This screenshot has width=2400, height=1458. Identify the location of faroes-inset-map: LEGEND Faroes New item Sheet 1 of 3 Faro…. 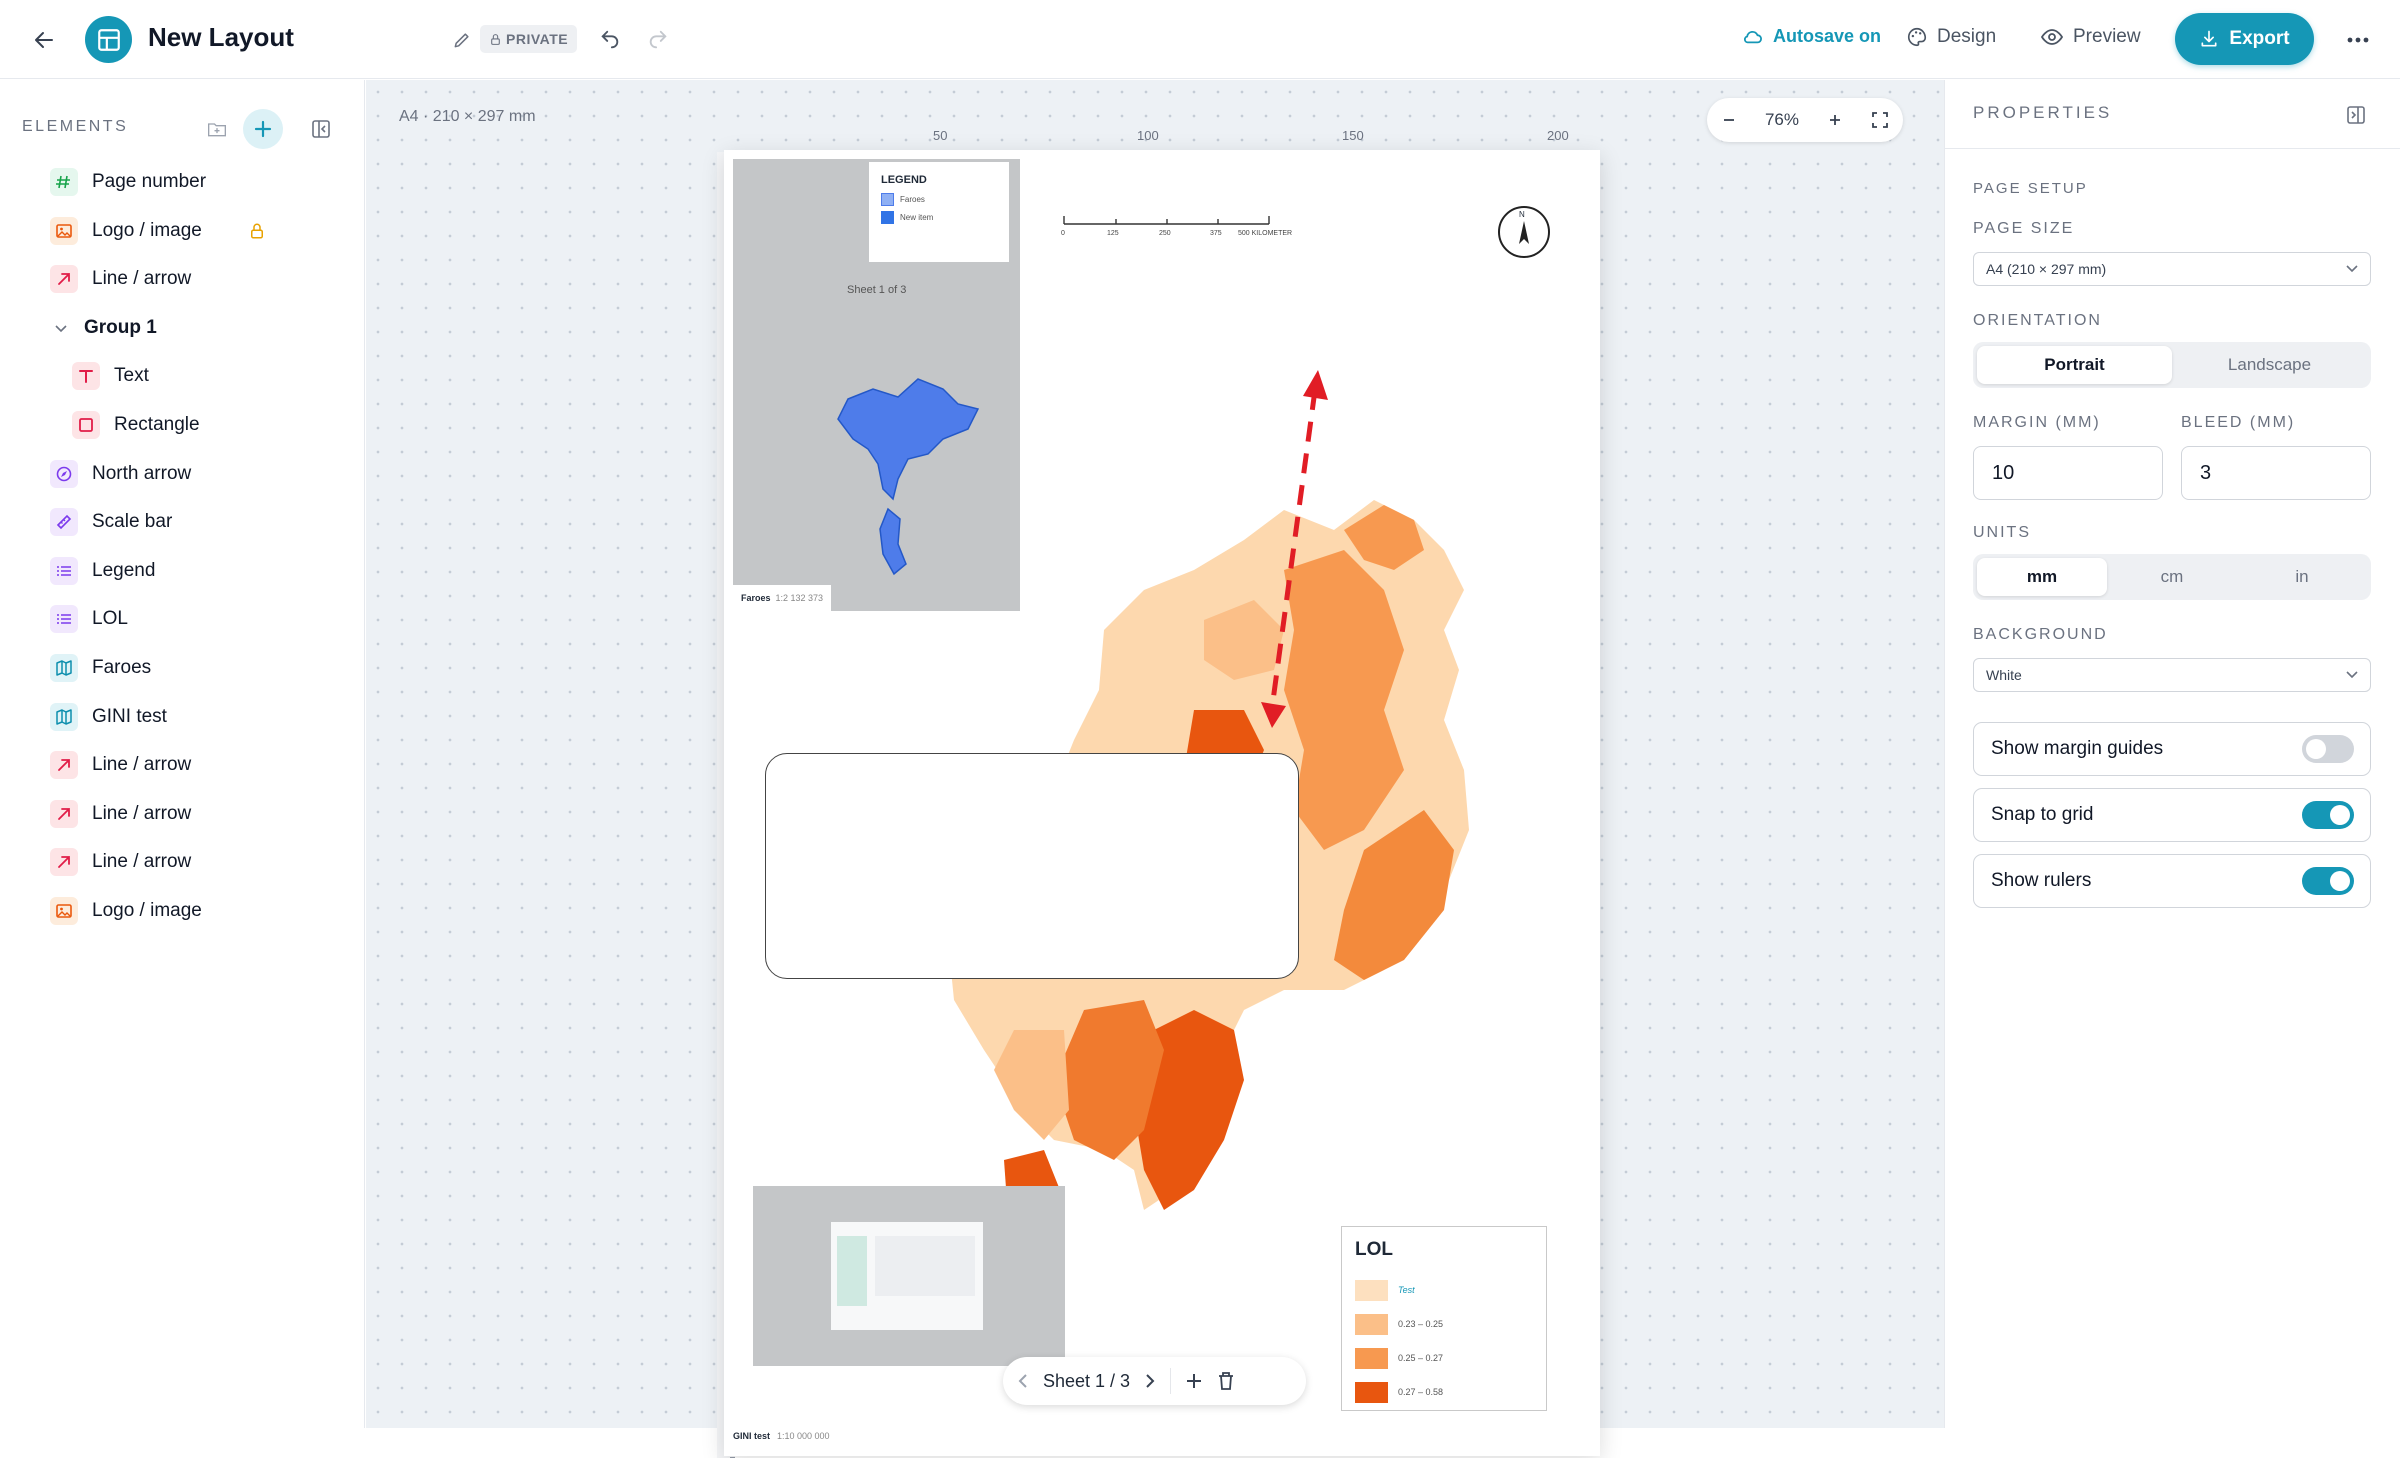
(876, 385).